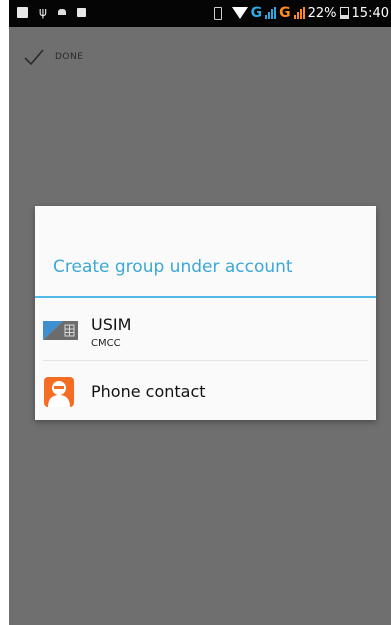  Describe the element at coordinates (61, 12) in the screenshot. I see `download-icon` at that location.